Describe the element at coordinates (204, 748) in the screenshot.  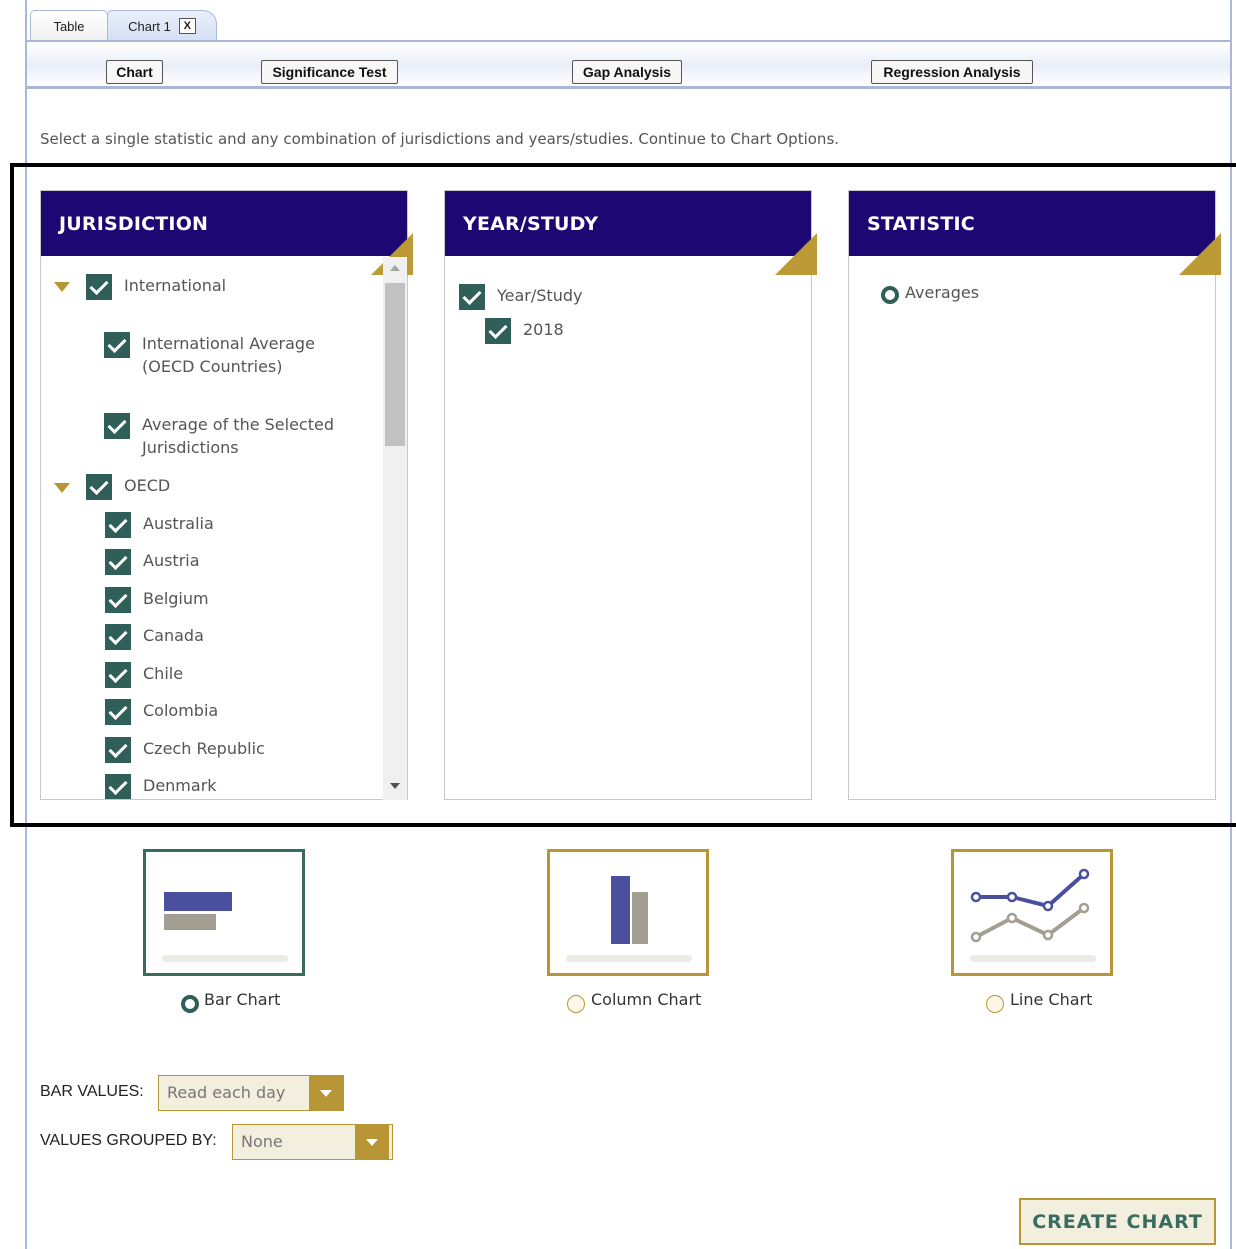
I see `list-item-label: Czech Republic` at that location.